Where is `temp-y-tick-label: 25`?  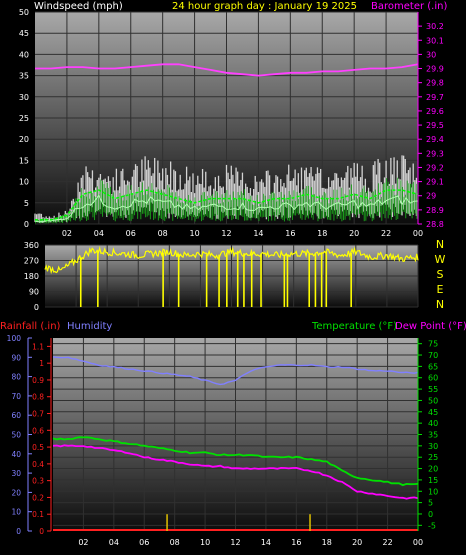
temp-y-tick-label: 25 is located at coordinates (433, 457).